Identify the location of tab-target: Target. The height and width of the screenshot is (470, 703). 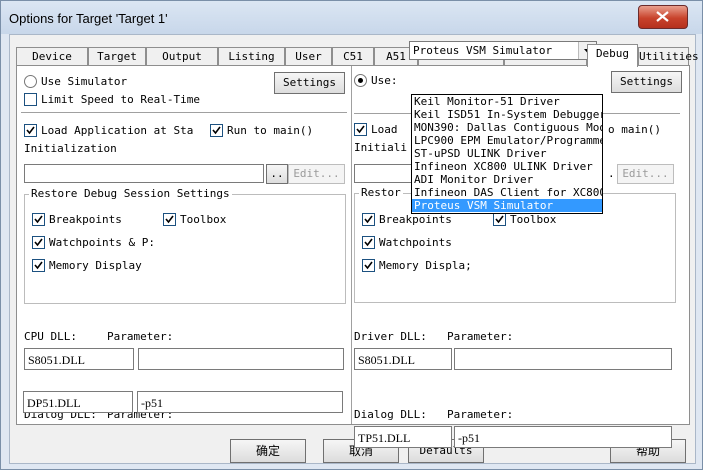
(117, 56).